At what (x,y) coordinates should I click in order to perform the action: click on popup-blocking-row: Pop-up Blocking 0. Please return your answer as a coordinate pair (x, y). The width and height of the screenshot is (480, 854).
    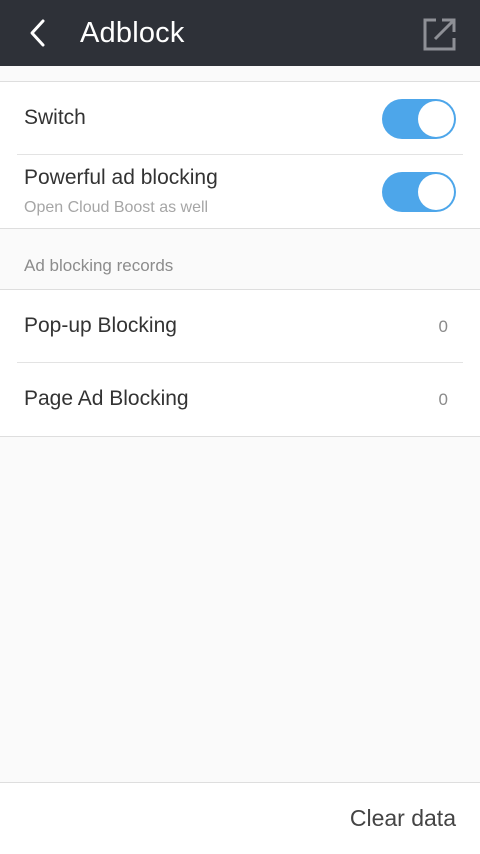
    Looking at the image, I should click on (240, 326).